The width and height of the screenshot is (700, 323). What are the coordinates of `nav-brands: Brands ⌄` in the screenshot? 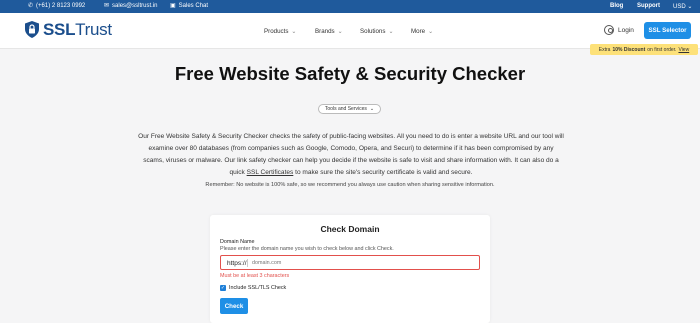 It's located at (329, 31).